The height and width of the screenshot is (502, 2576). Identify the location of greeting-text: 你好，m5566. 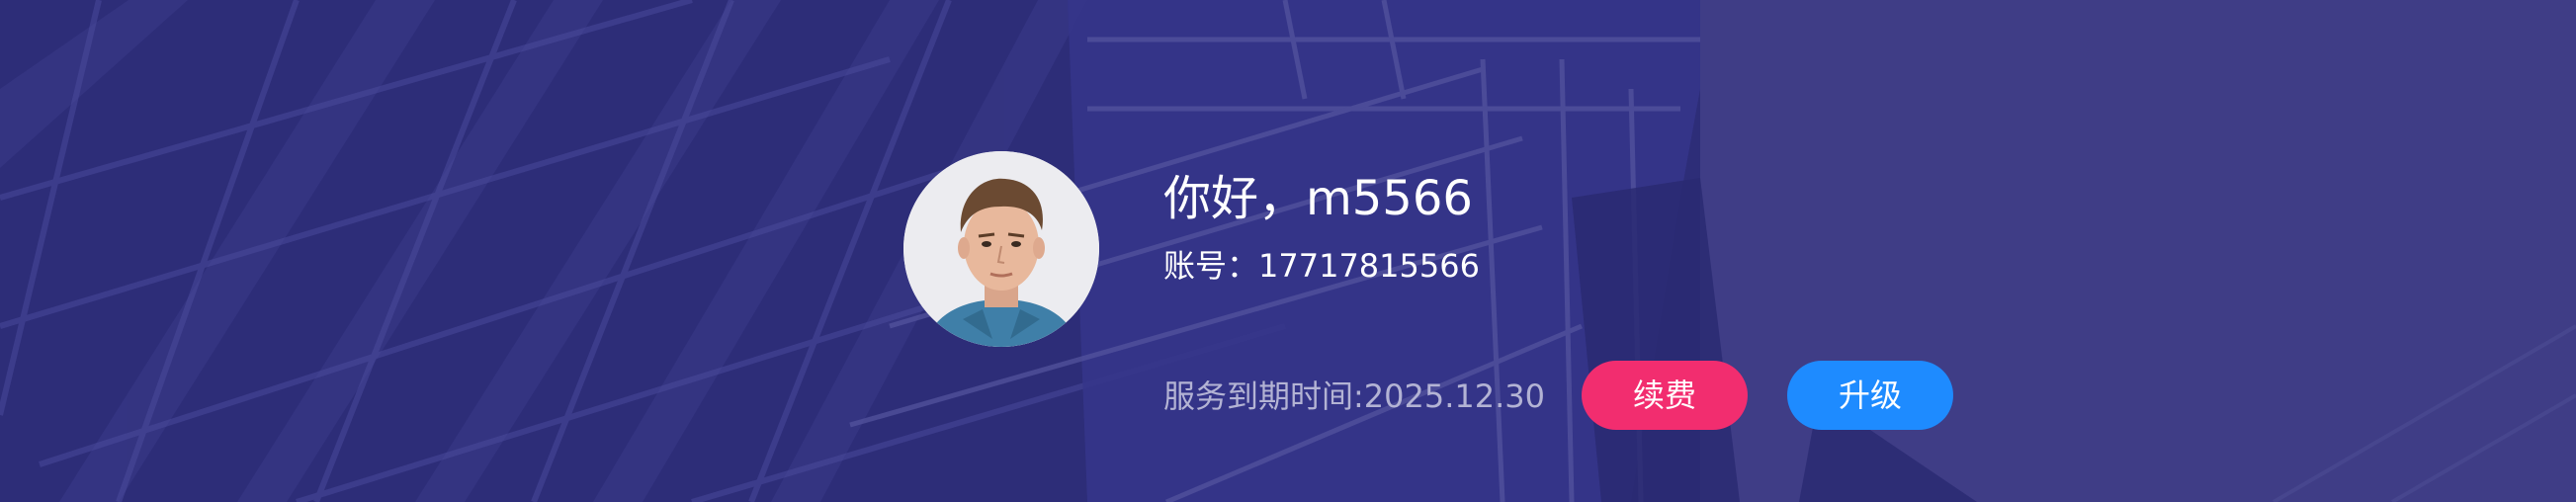
(1318, 198).